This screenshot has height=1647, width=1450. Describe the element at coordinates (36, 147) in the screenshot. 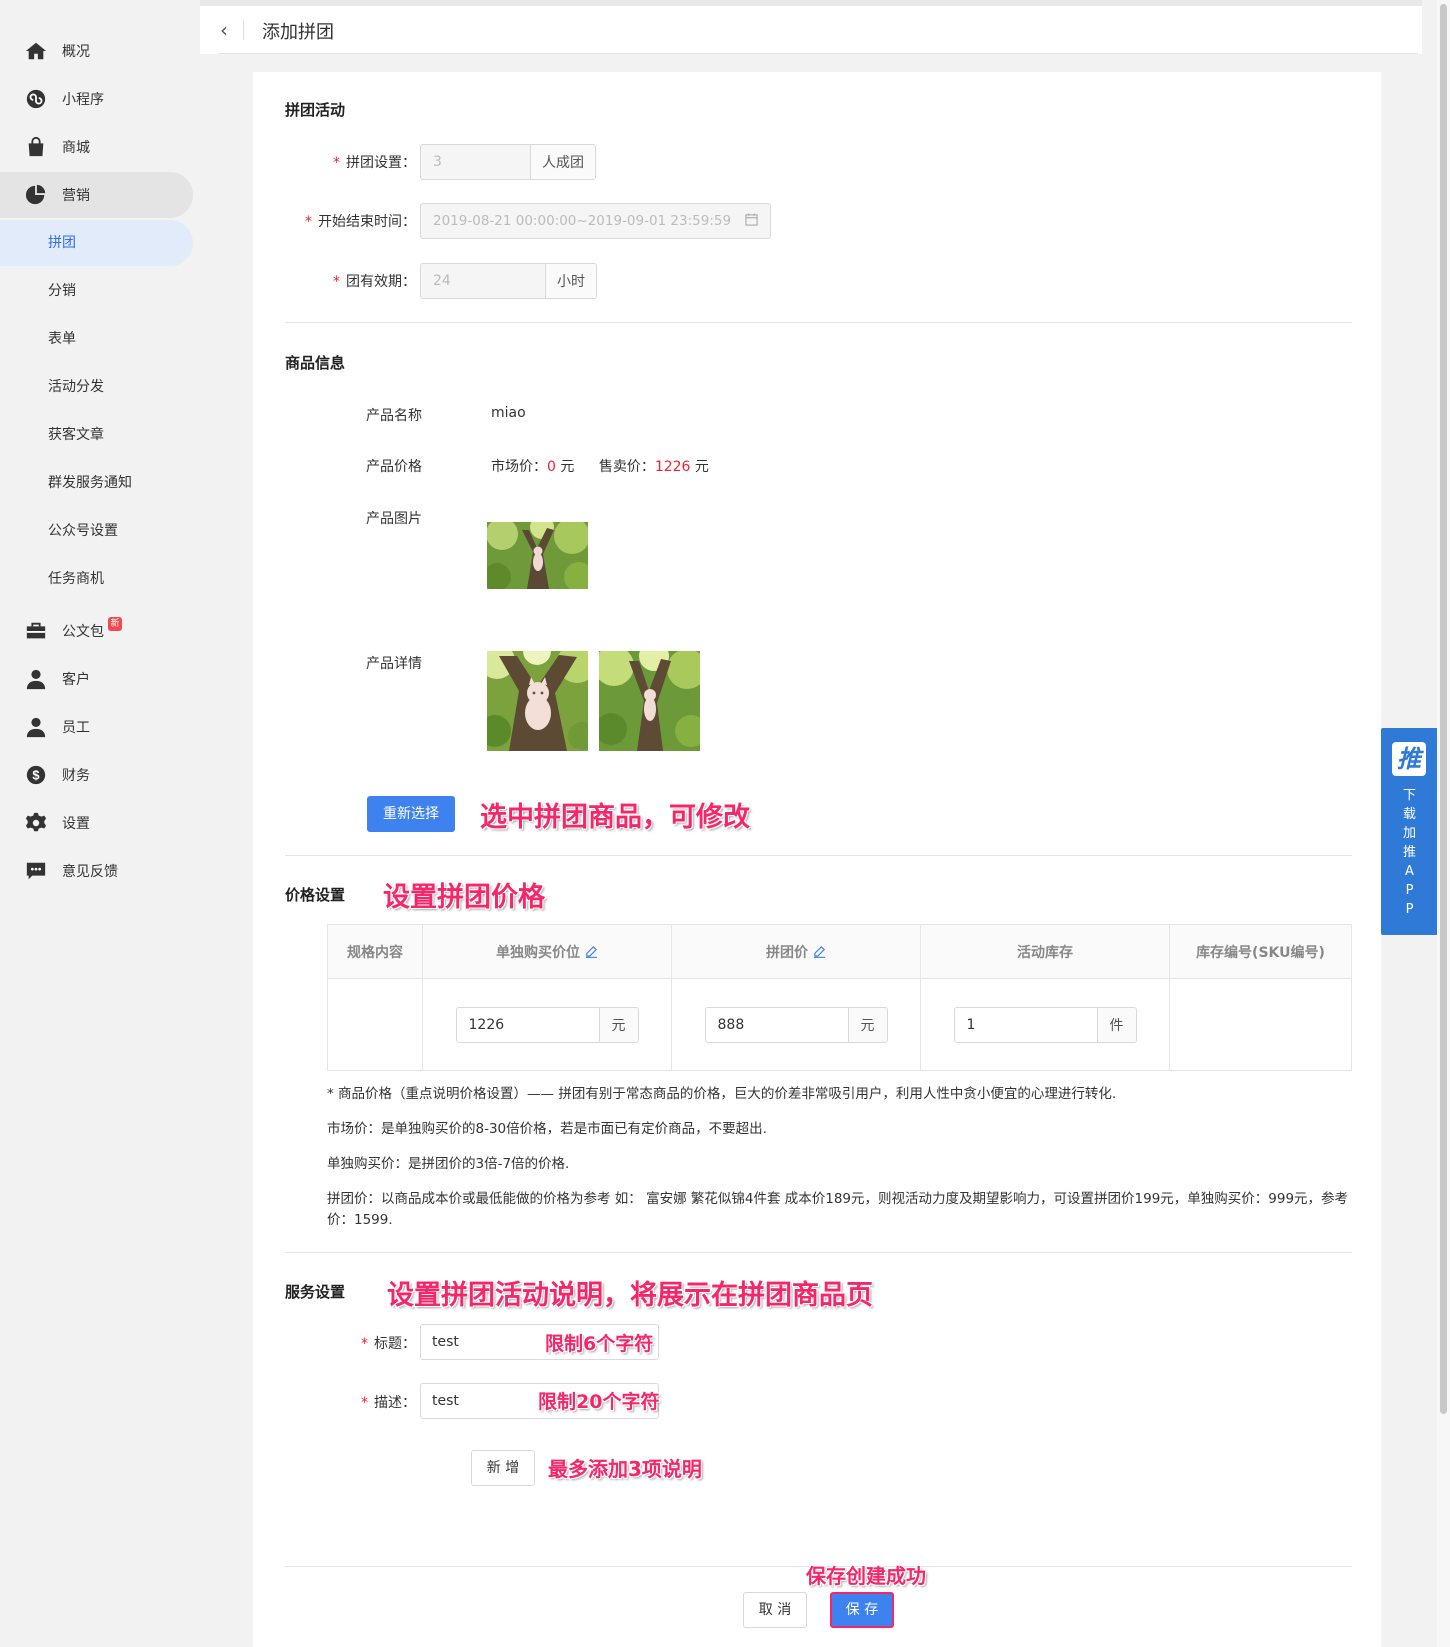

I see `shopping-bag-icon` at that location.